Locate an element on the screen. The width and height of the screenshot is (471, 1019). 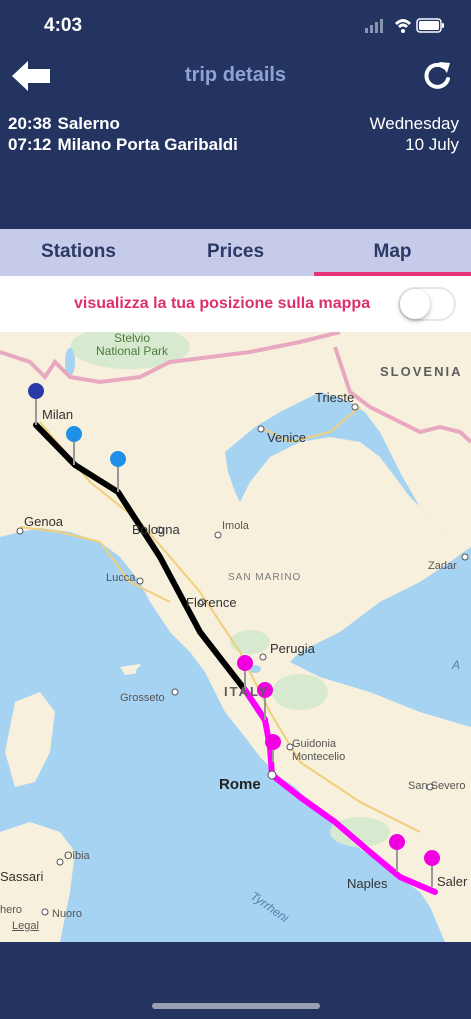
wifi-icon is located at coordinates (403, 26).